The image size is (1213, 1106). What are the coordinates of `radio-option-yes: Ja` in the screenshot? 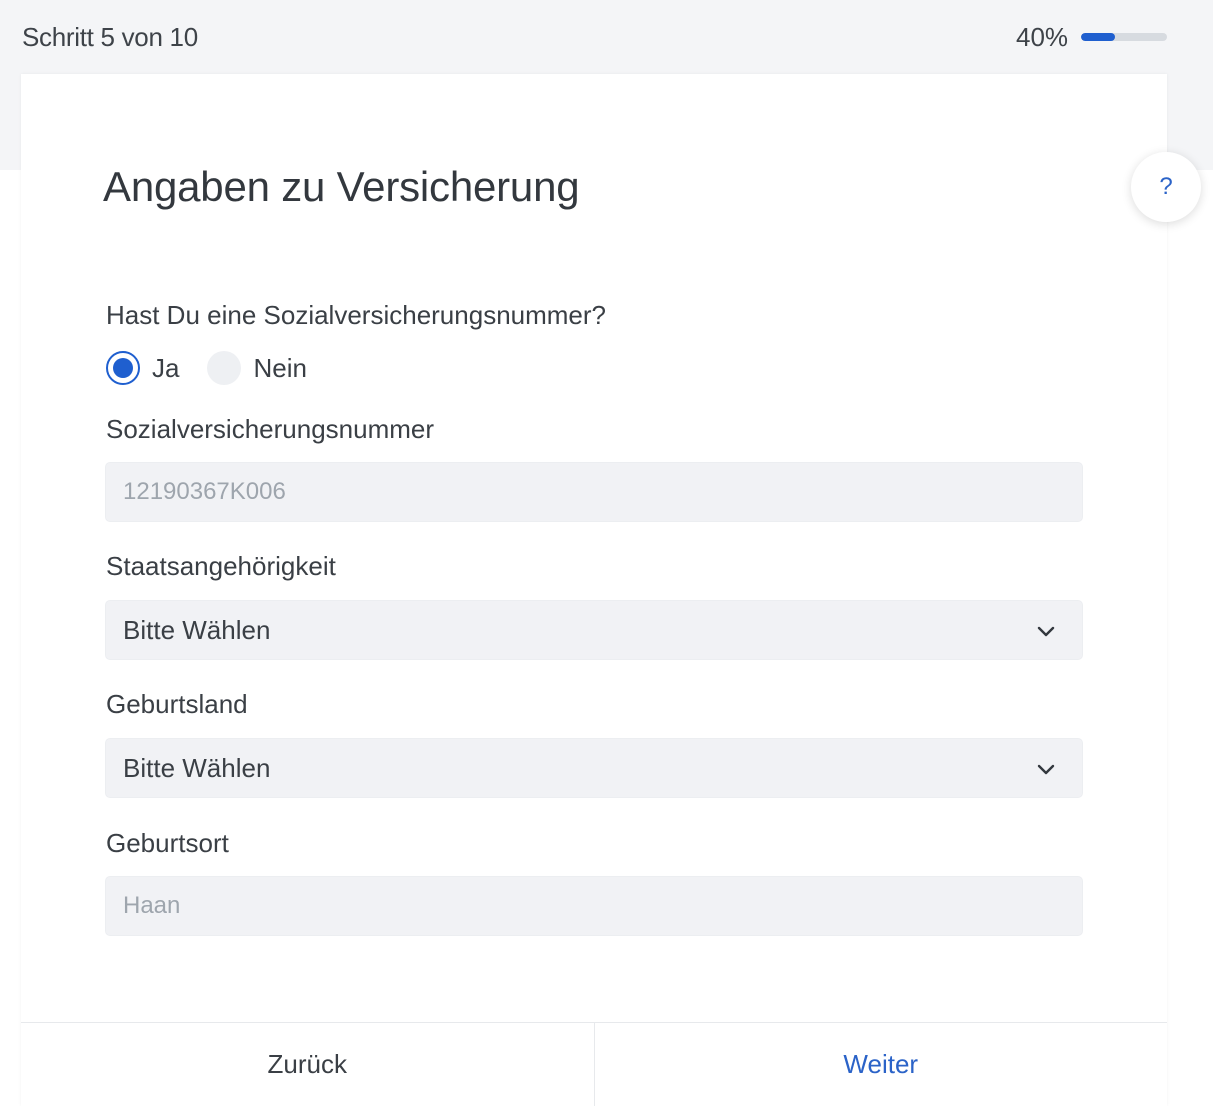 It's located at (142, 368).